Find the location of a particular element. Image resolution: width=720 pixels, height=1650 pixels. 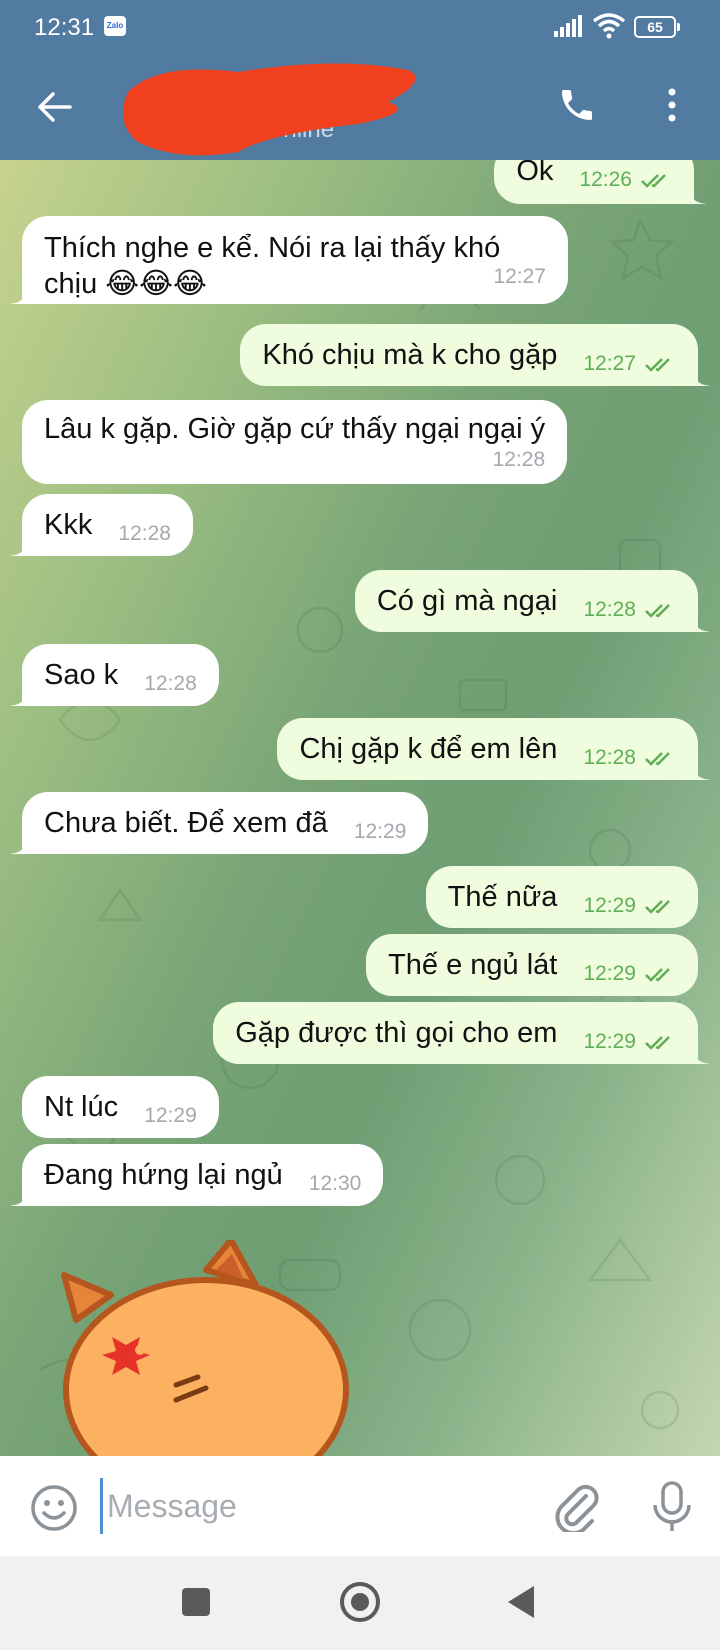

message-text: Kkk is located at coordinates (68, 525).